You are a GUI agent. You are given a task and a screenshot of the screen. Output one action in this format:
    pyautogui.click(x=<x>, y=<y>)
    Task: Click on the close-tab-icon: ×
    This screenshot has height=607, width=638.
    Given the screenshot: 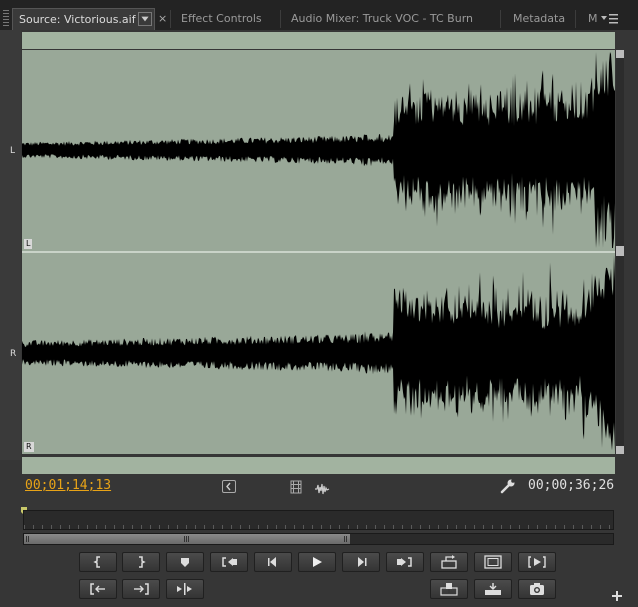 What is the action you would take?
    pyautogui.click(x=162, y=18)
    